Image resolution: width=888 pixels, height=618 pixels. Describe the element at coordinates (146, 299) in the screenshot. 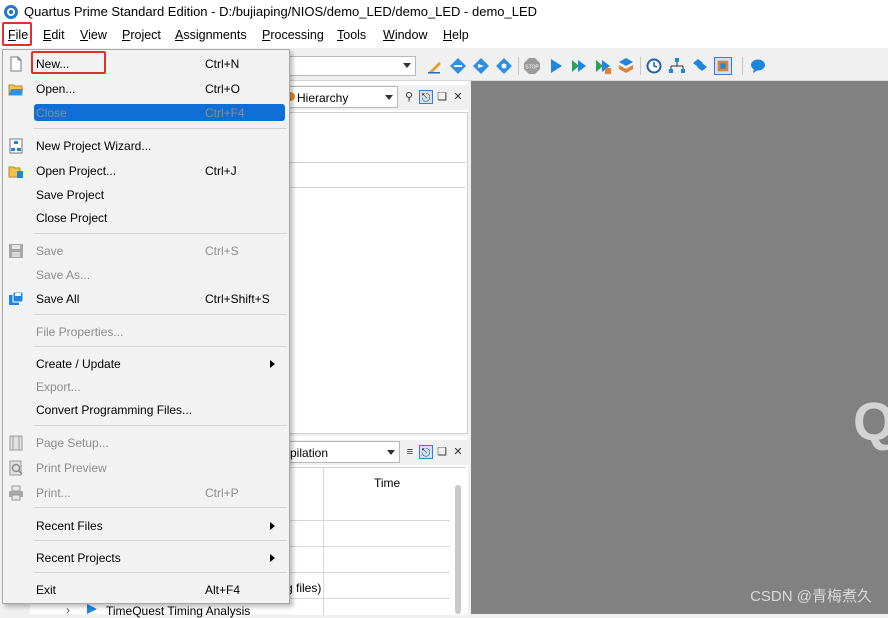

I see `menu-item-save-all: Save All Ctrl+Shift+S` at that location.